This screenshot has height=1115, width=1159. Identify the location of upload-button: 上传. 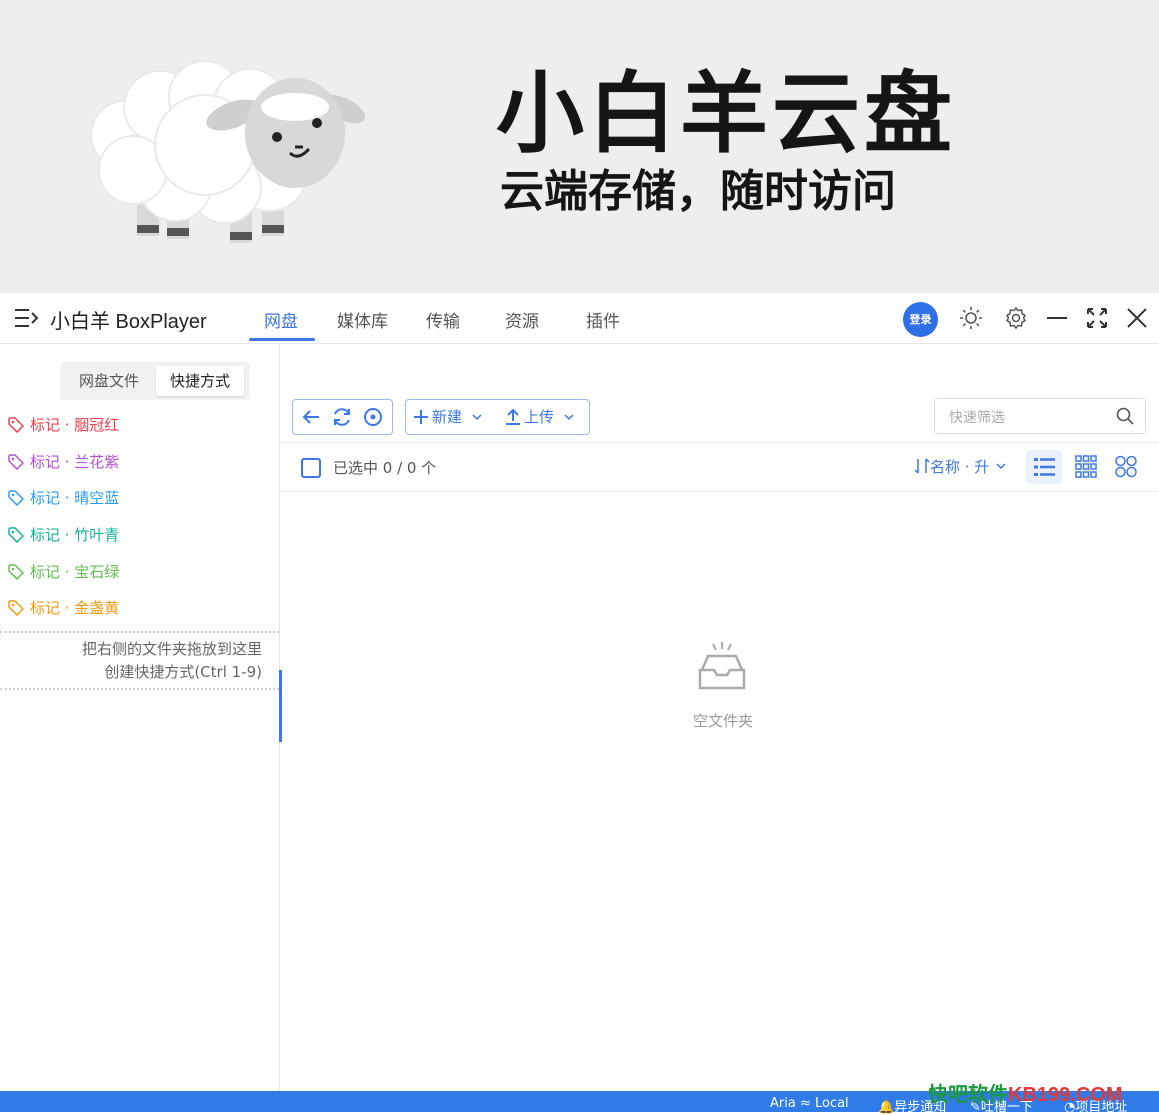
(539, 416).